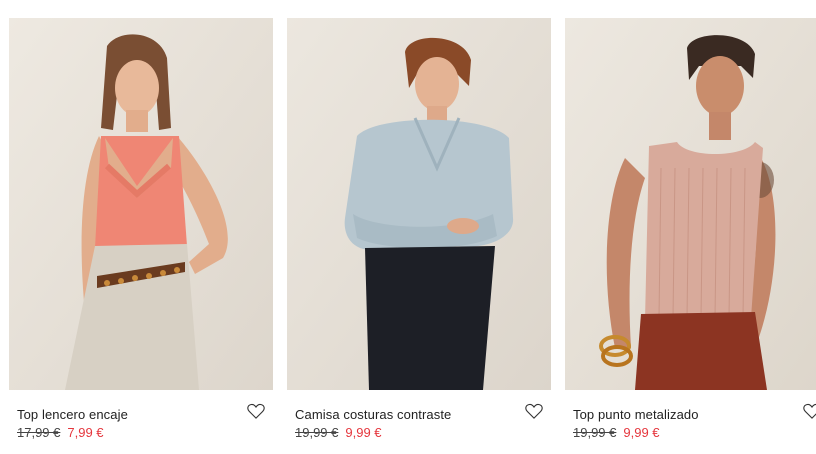 The height and width of the screenshot is (454, 816). I want to click on product-info: Camisa costuras contraste 19,99 € 9,99 €, so click(419, 422).